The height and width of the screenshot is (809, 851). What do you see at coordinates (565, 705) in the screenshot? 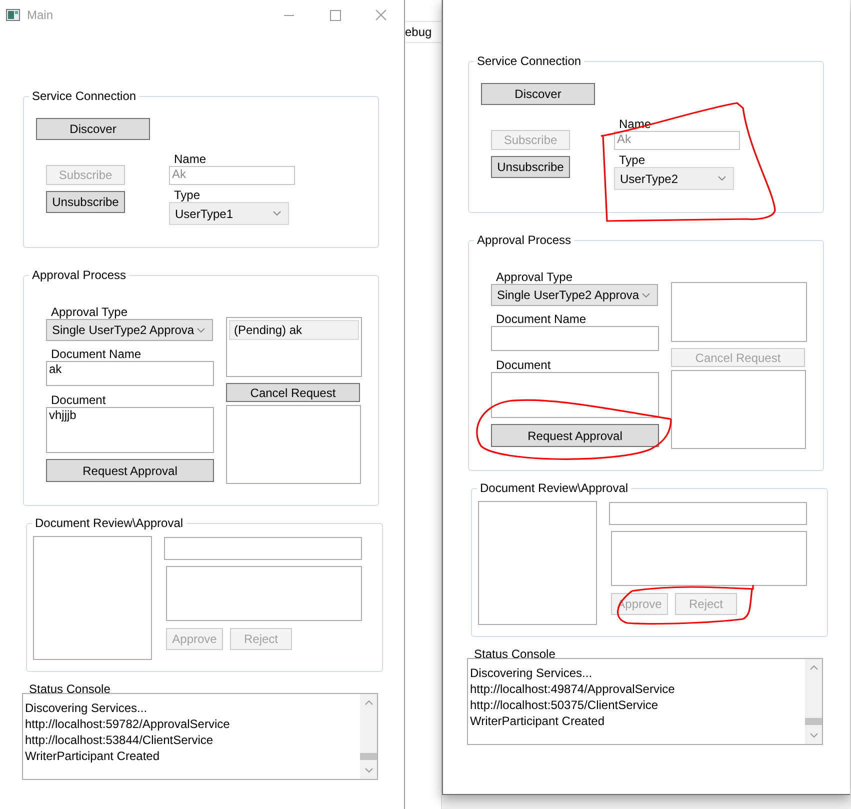
I see `console-line: http://localhost:50375/ClientService` at bounding box center [565, 705].